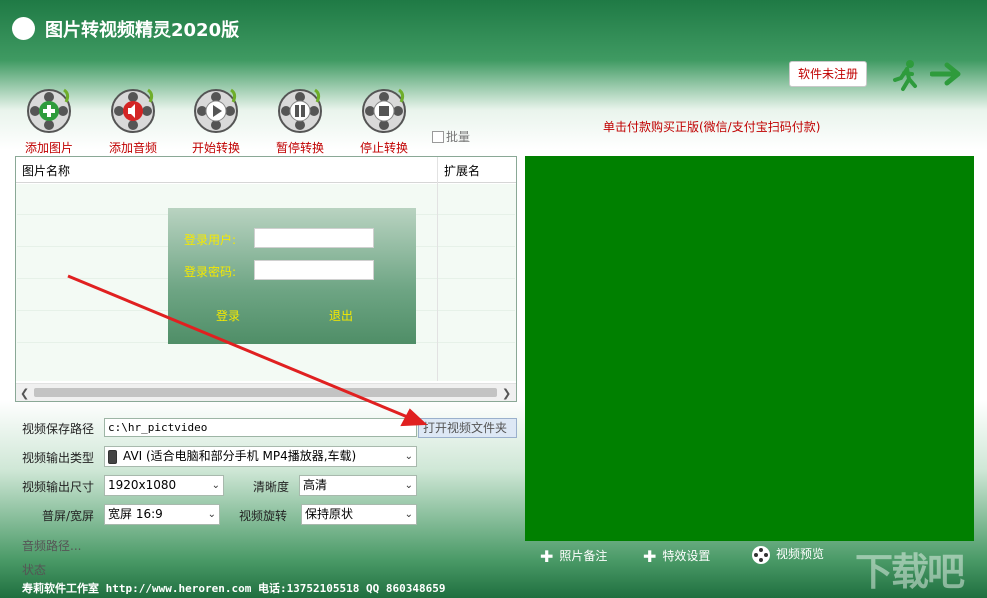  I want to click on output-type-select: AVI (适合电脑和部分手机 MP4播放器,车载) ⌄, so click(260, 456).